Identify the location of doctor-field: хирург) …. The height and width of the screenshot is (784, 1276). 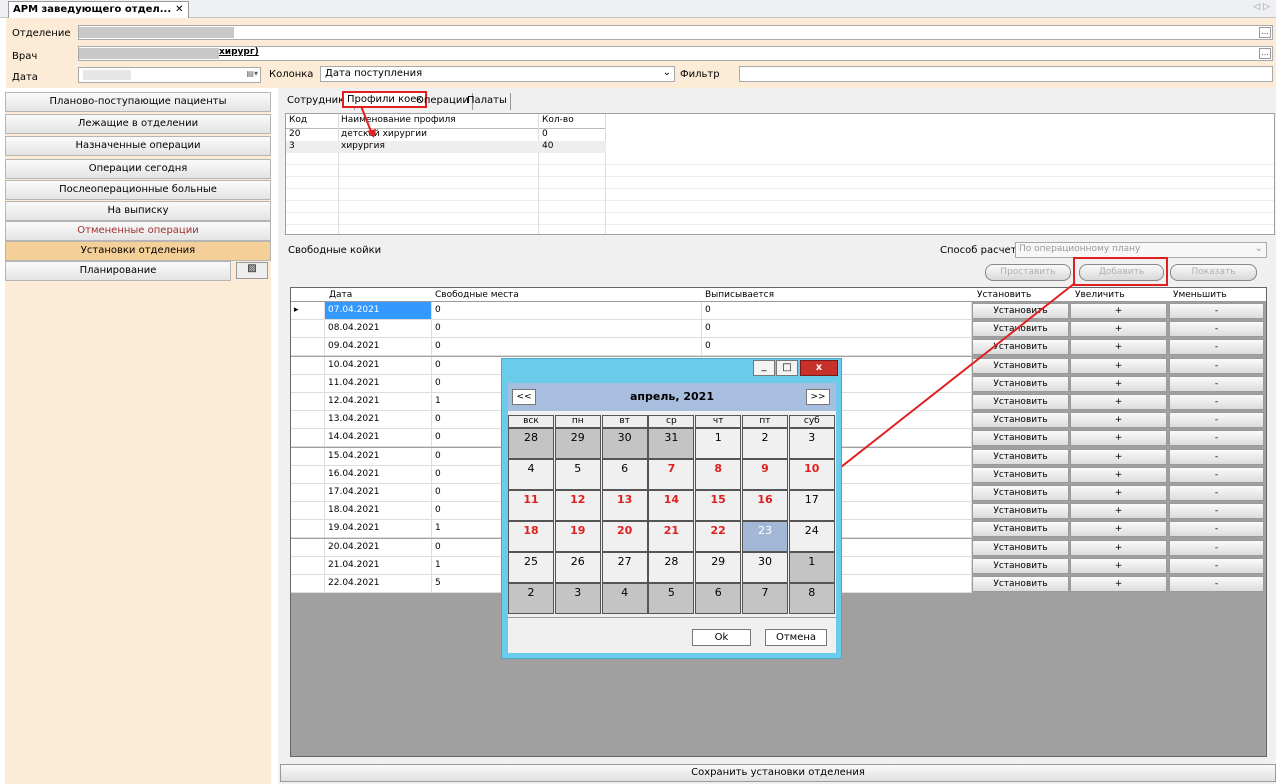
(675, 53).